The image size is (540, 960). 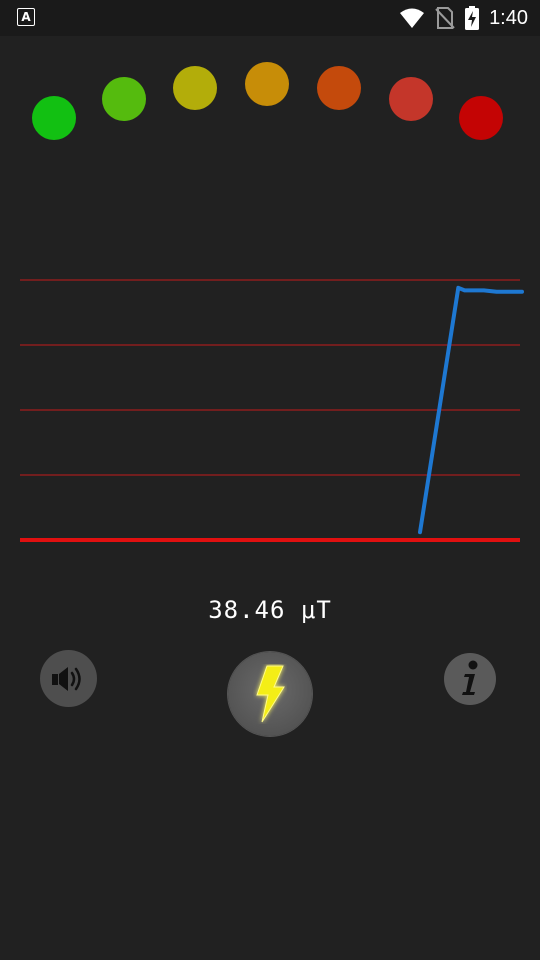 I want to click on sound-toggle-button, so click(x=68, y=678).